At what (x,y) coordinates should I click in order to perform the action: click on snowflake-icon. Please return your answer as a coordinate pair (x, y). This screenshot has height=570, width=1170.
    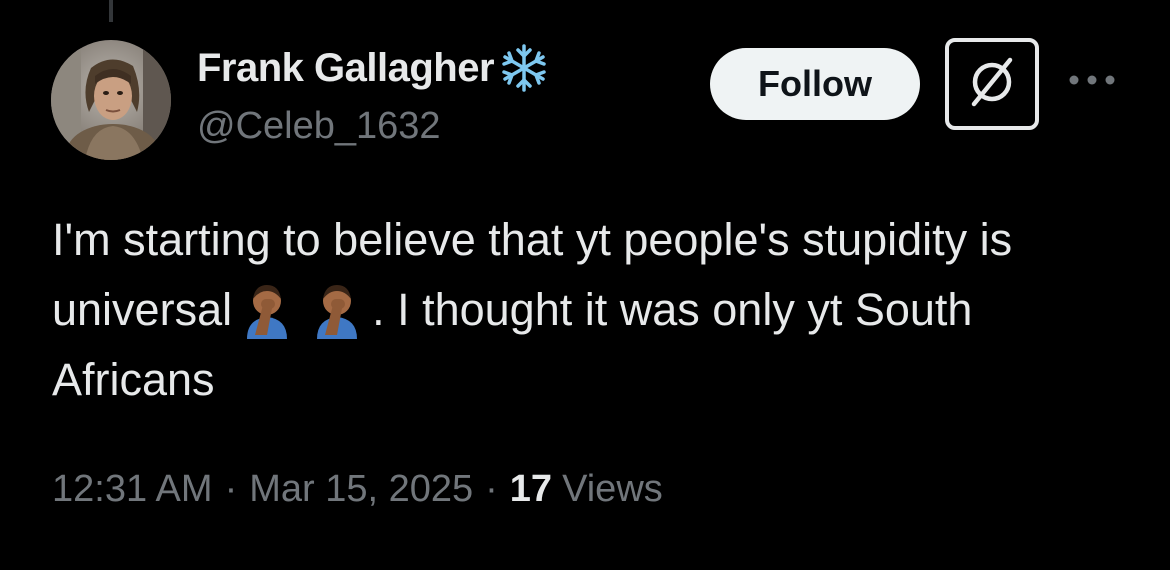
    Looking at the image, I should click on (524, 68).